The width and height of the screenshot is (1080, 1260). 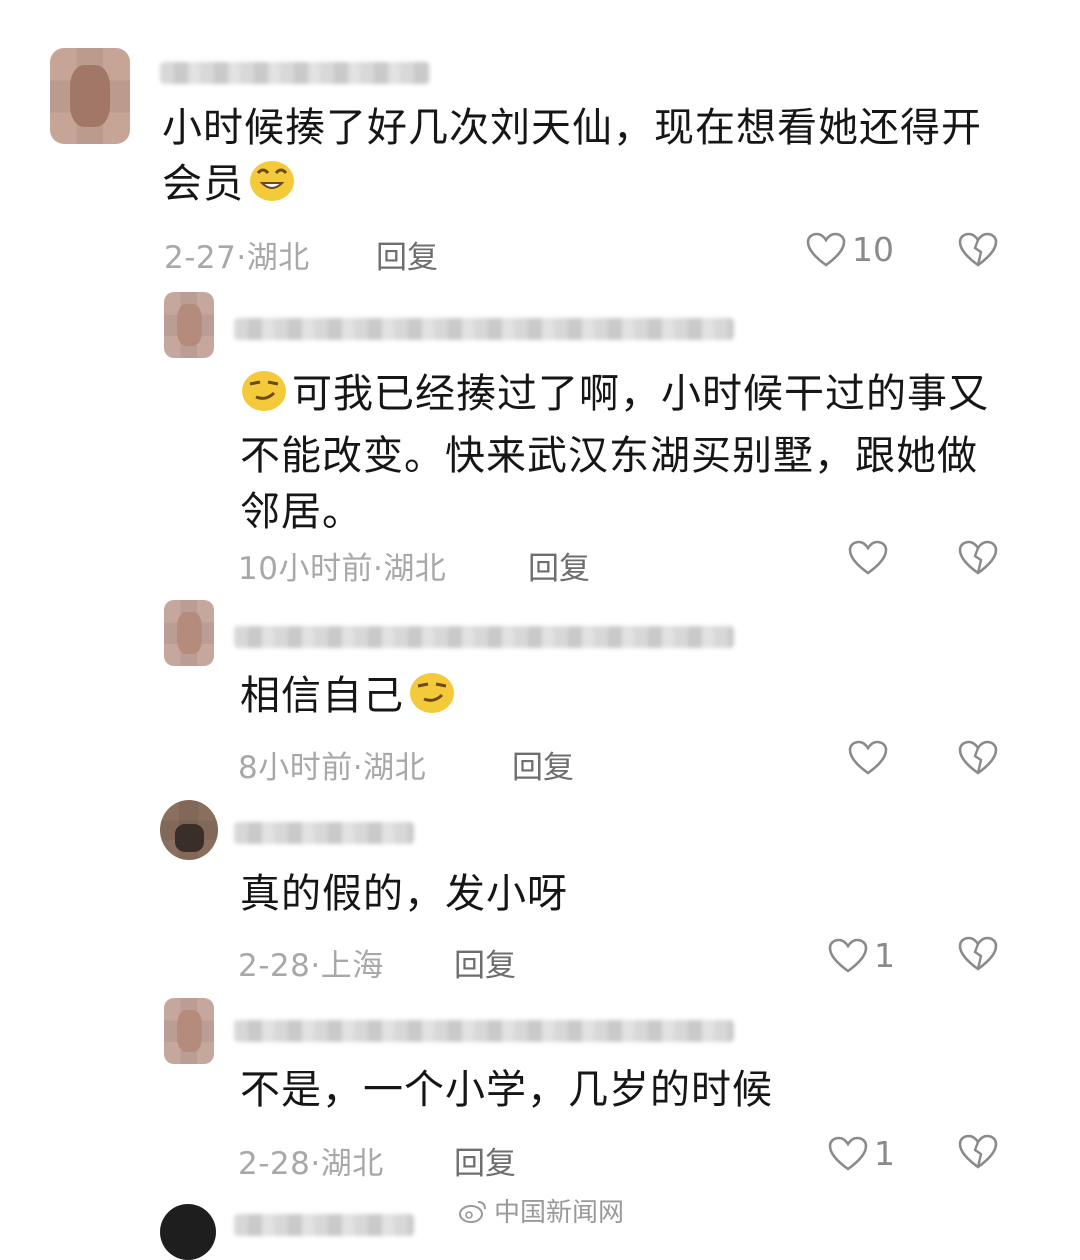 I want to click on comment-meta: 10小时前·湖北, so click(x=342, y=565).